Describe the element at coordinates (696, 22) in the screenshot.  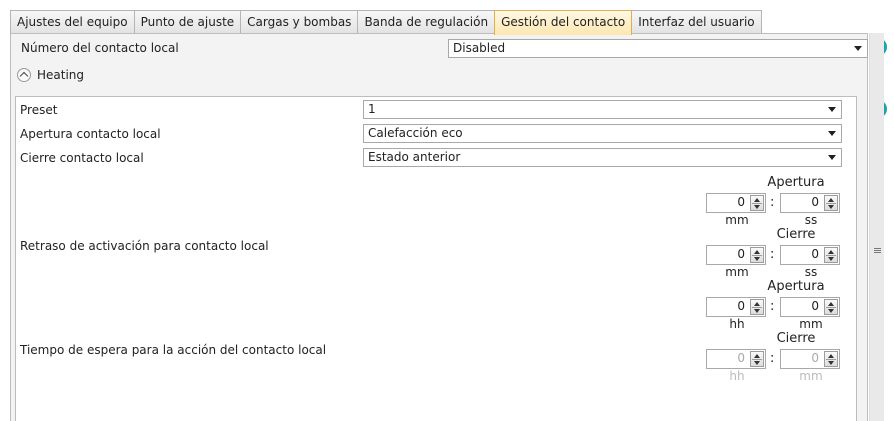
I see `tab-interfaz-usuario: Interfaz del usuario` at that location.